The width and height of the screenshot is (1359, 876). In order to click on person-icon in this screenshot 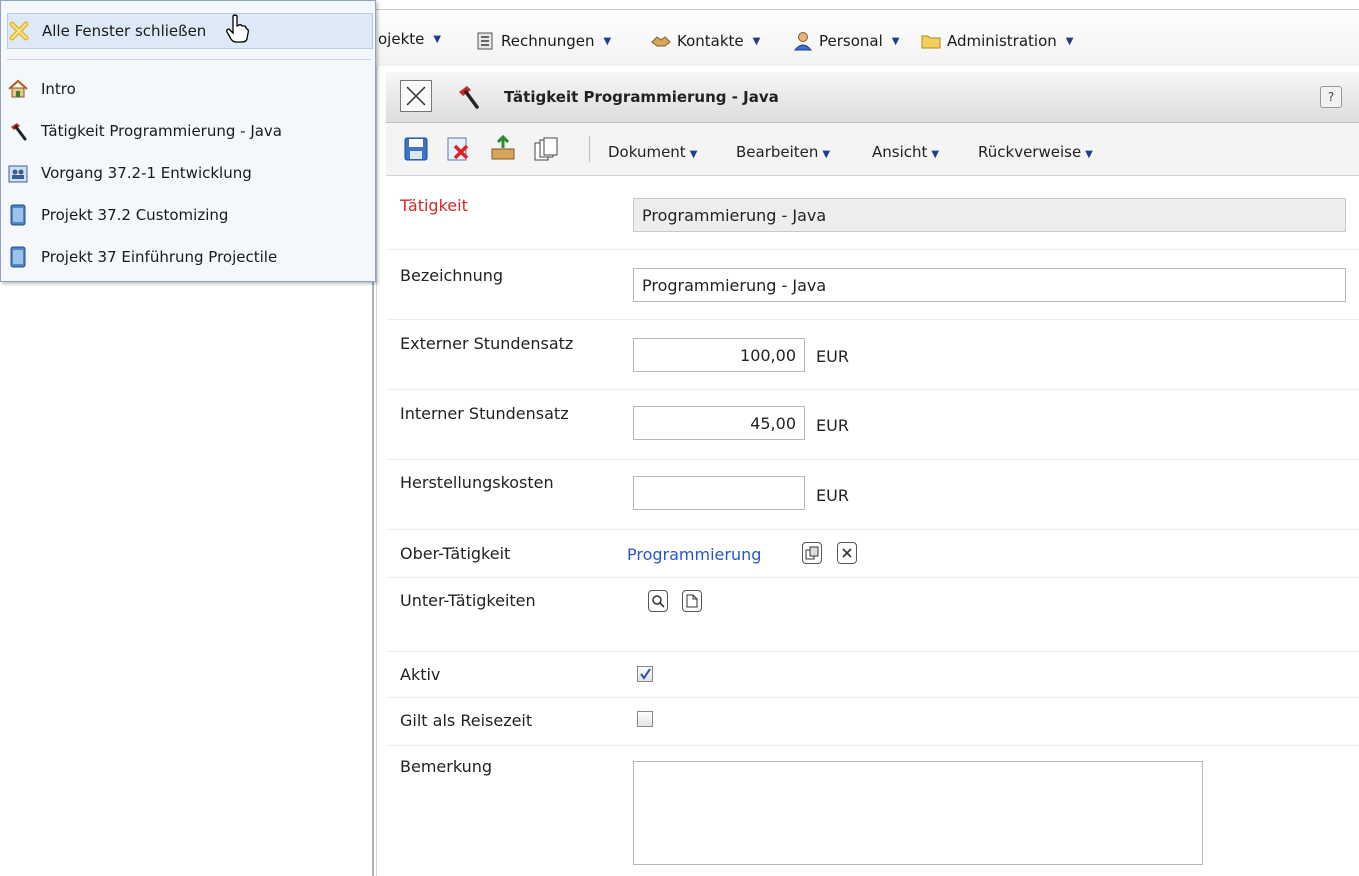, I will do `click(803, 41)`.